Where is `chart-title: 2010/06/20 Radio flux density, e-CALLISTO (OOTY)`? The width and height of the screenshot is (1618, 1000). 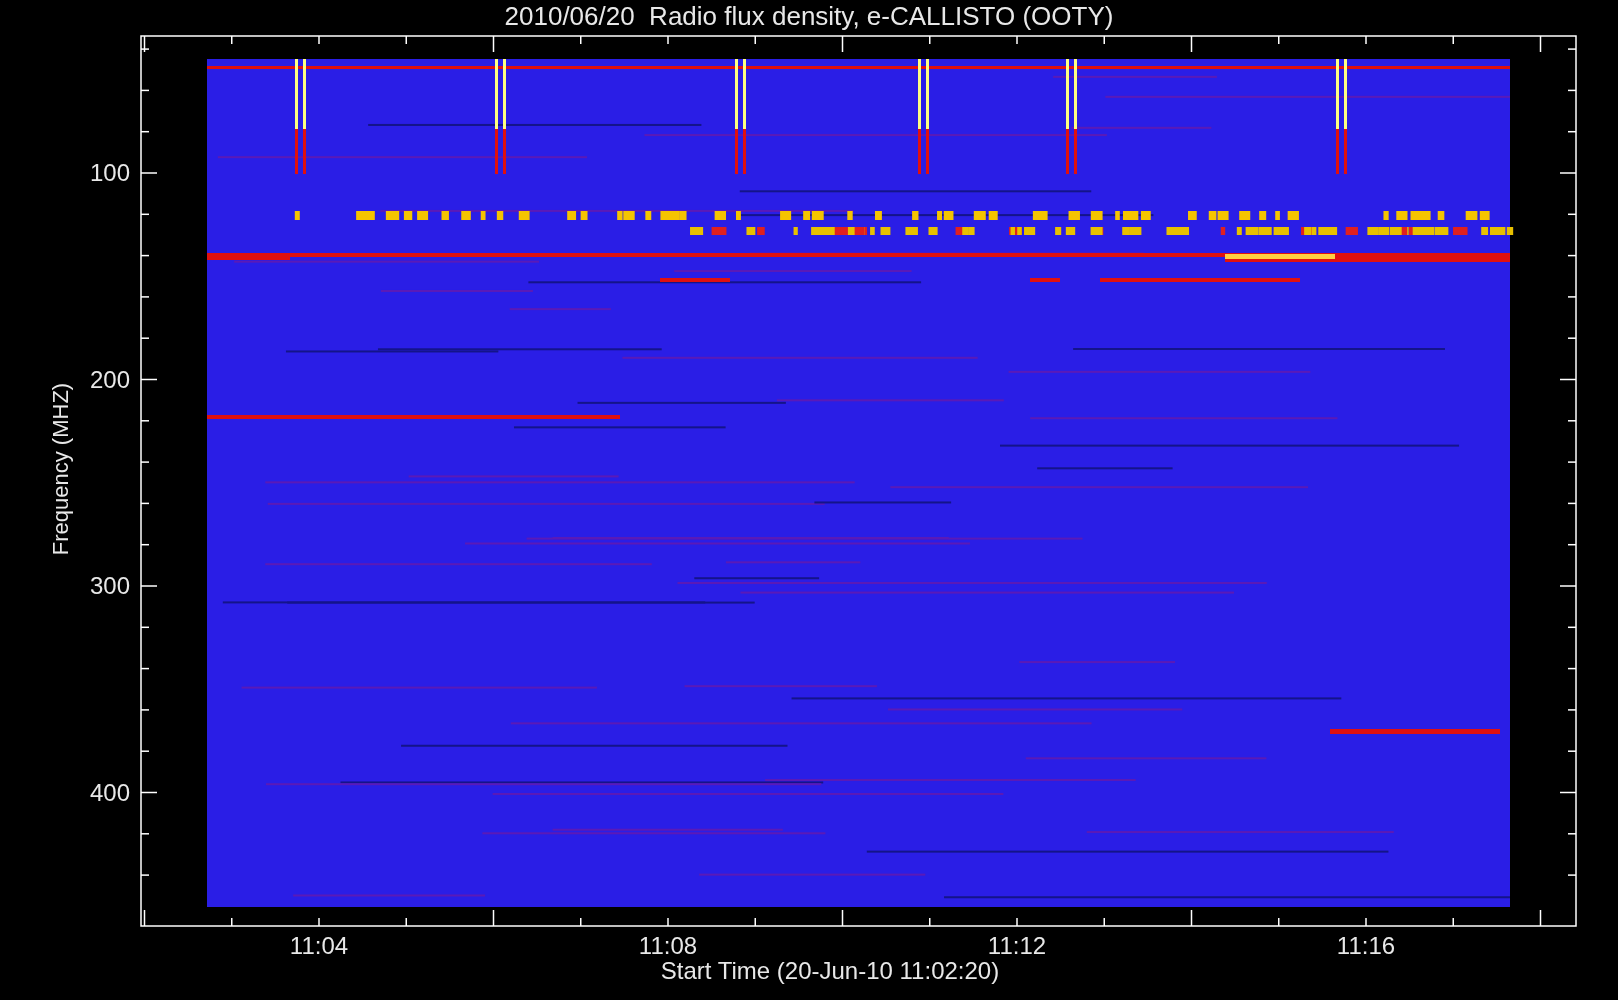
chart-title: 2010/06/20 Radio flux density, e-CALLISTO (OOTY) is located at coordinates (809, 16).